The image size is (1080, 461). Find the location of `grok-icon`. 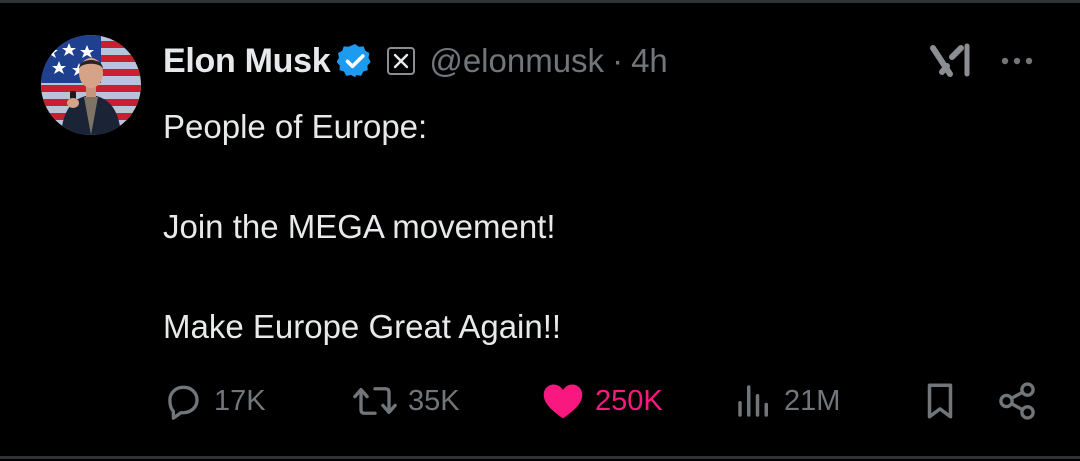

grok-icon is located at coordinates (950, 60).